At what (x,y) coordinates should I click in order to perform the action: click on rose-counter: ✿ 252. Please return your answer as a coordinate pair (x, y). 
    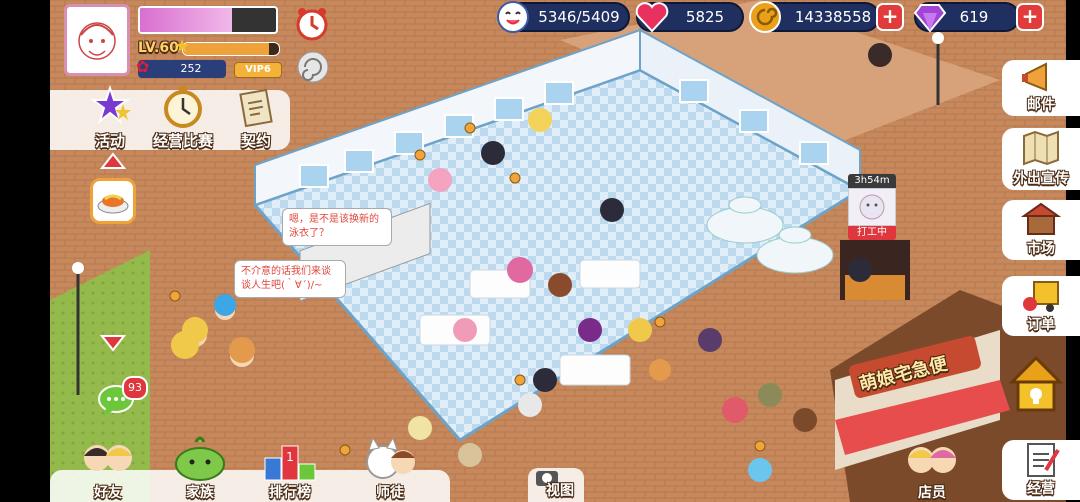
    Looking at the image, I should click on (181, 67).